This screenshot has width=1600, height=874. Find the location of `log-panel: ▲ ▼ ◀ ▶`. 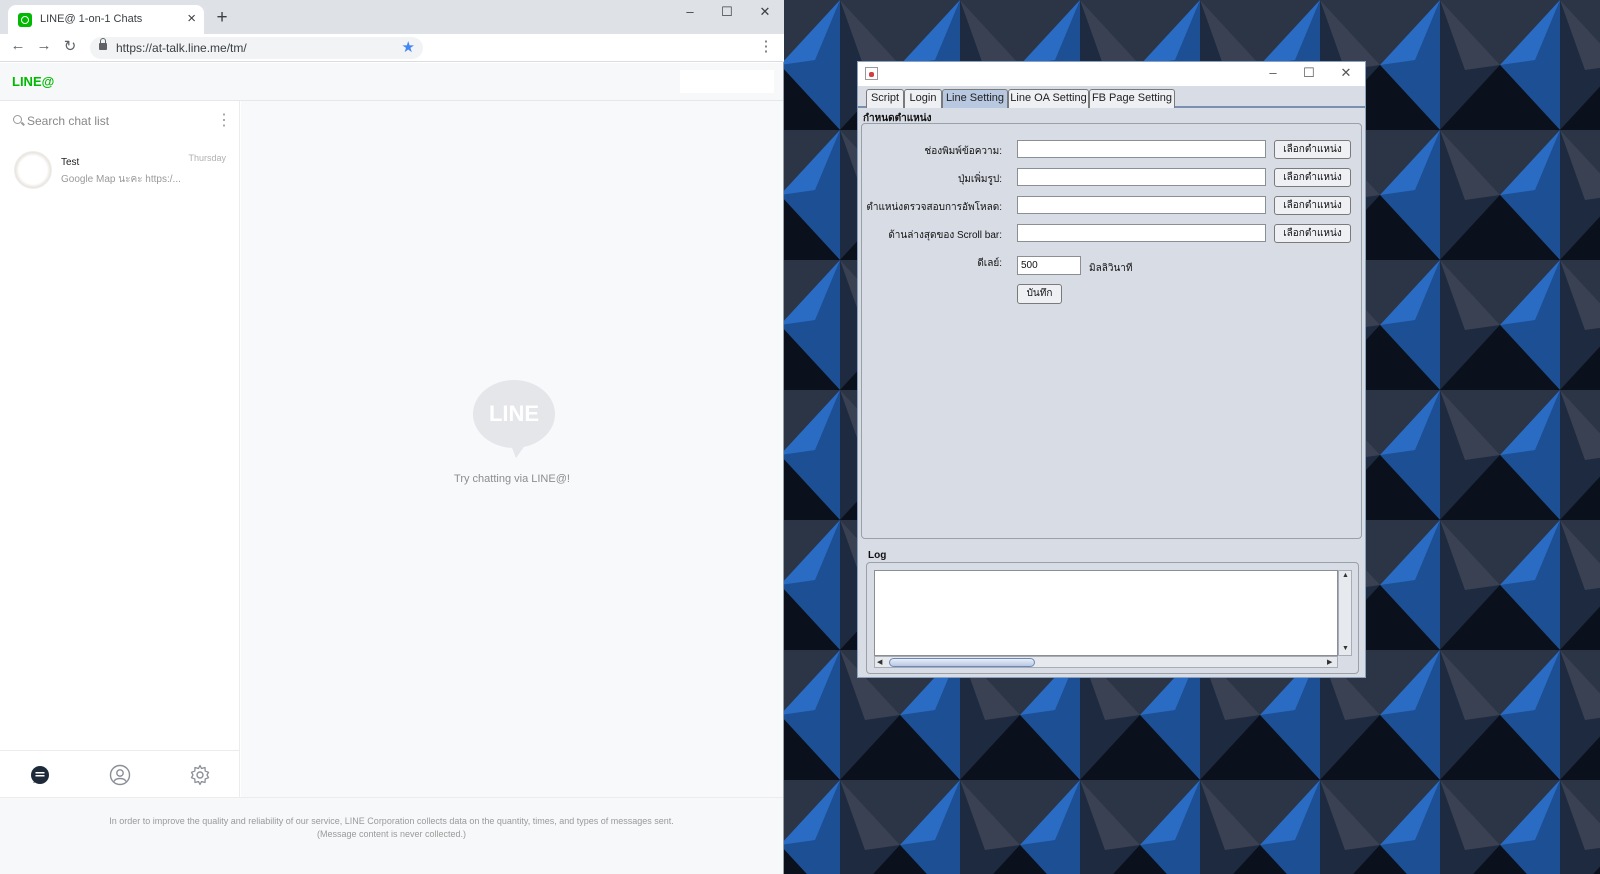

log-panel: ▲ ▼ ◀ ▶ is located at coordinates (1112, 618).